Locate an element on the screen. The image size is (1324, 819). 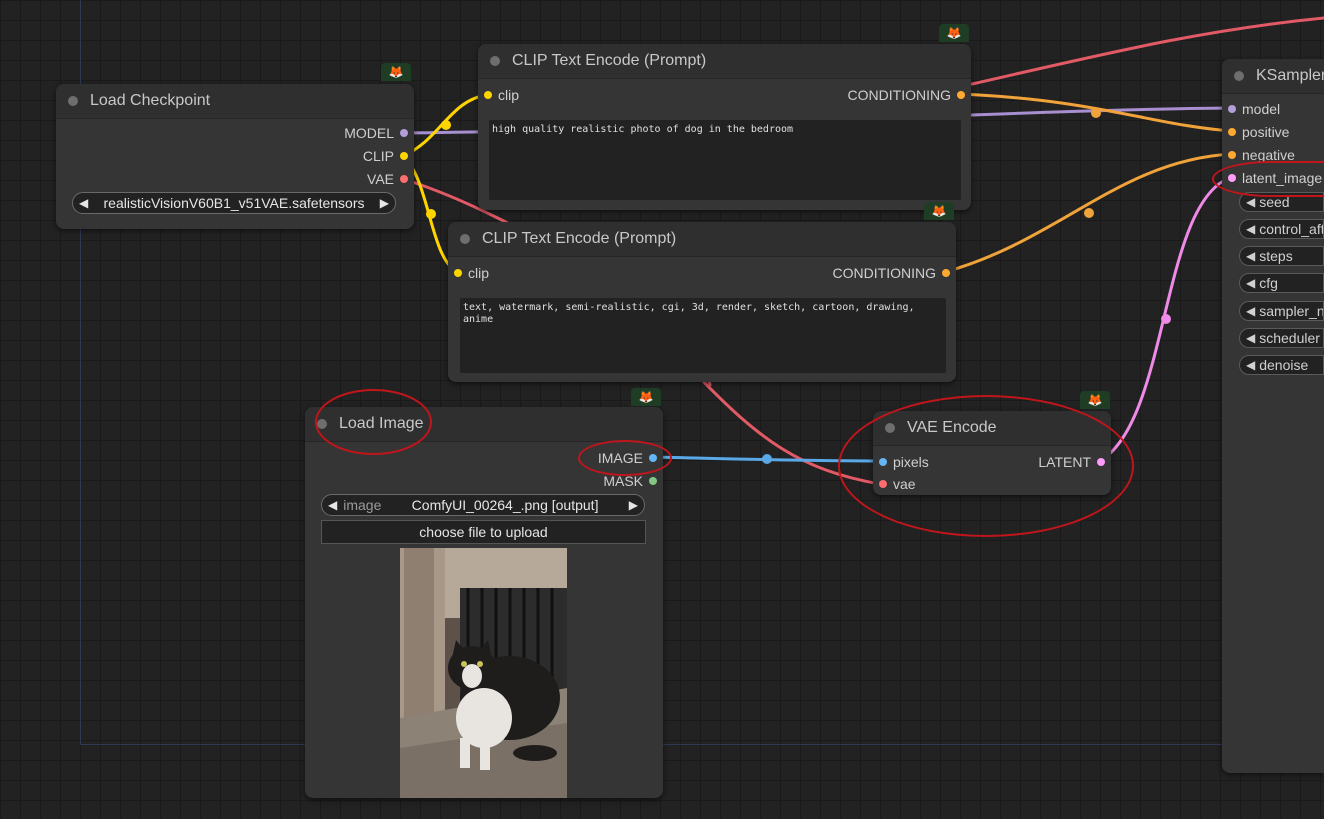
widget-sampler-name: ◀ sampler_n is located at coordinates (1281, 311).